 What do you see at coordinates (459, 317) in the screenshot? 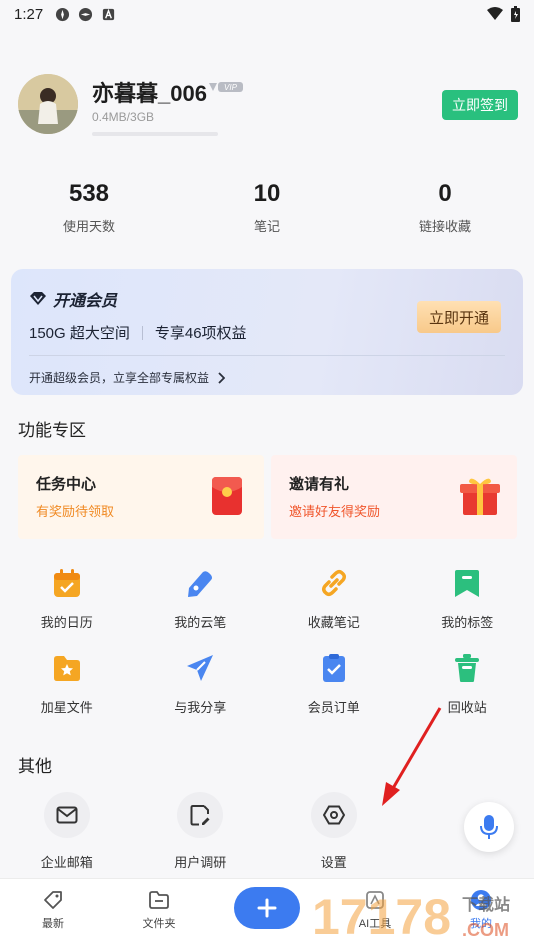
I see `vip-open-button: 立即开通` at bounding box center [459, 317].